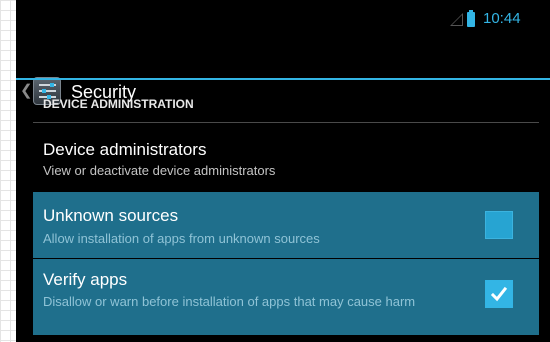  What do you see at coordinates (85, 279) in the screenshot?
I see `pref-title: Verify apps` at bounding box center [85, 279].